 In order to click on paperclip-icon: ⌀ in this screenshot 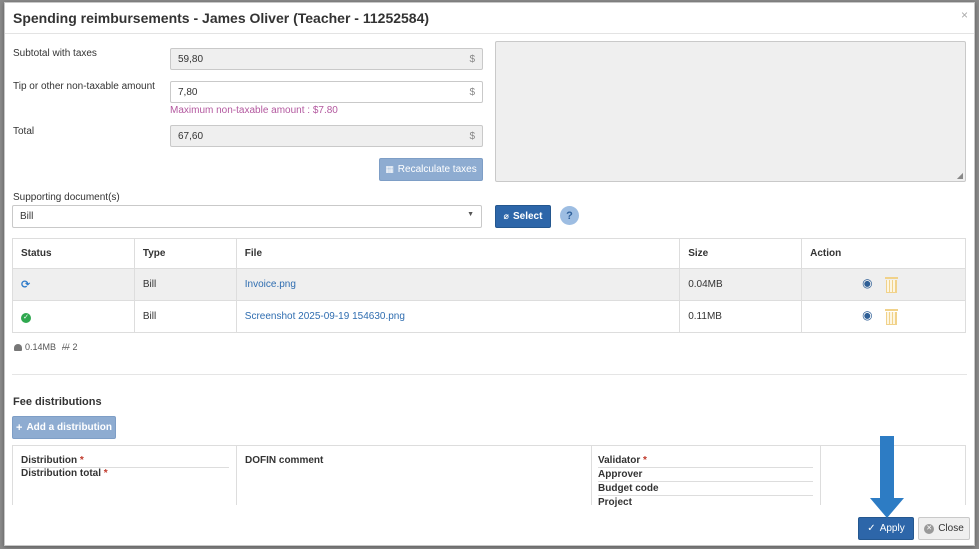, I will do `click(506, 216)`.